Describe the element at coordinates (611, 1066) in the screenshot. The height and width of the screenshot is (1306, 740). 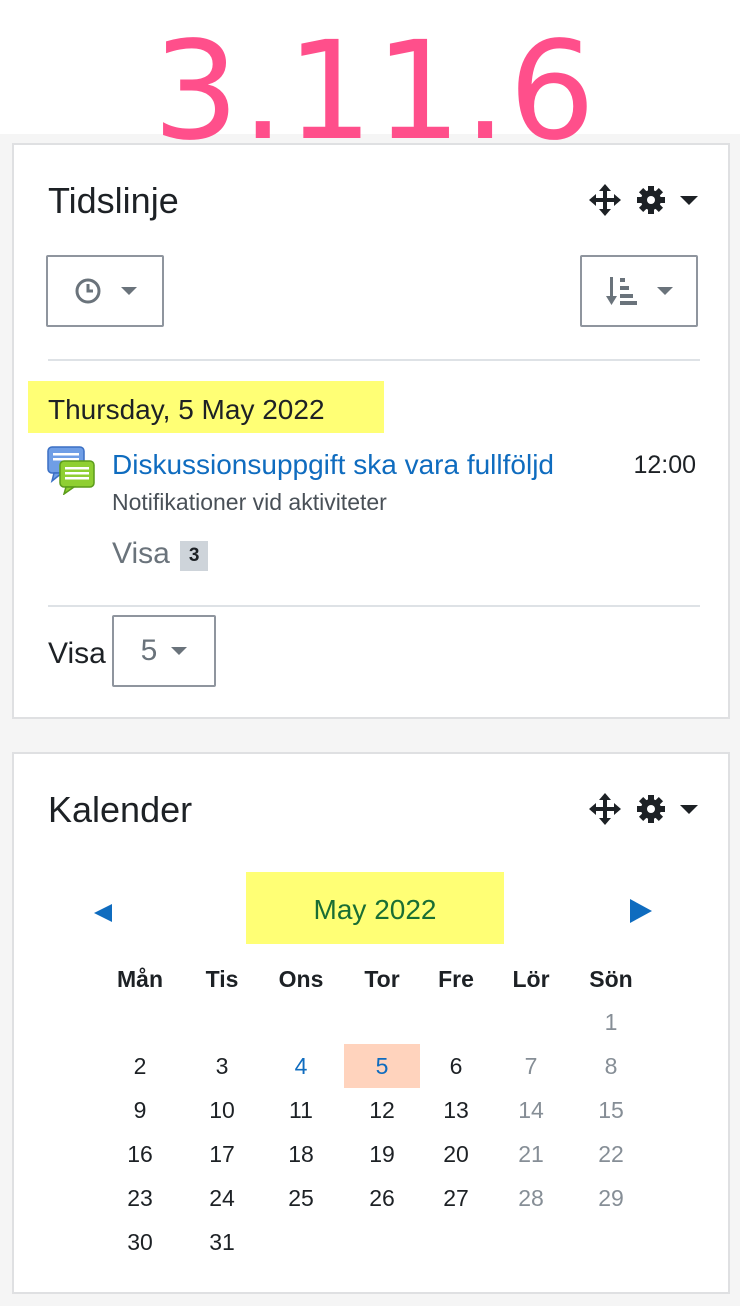
I see `calendar-day: 8` at that location.